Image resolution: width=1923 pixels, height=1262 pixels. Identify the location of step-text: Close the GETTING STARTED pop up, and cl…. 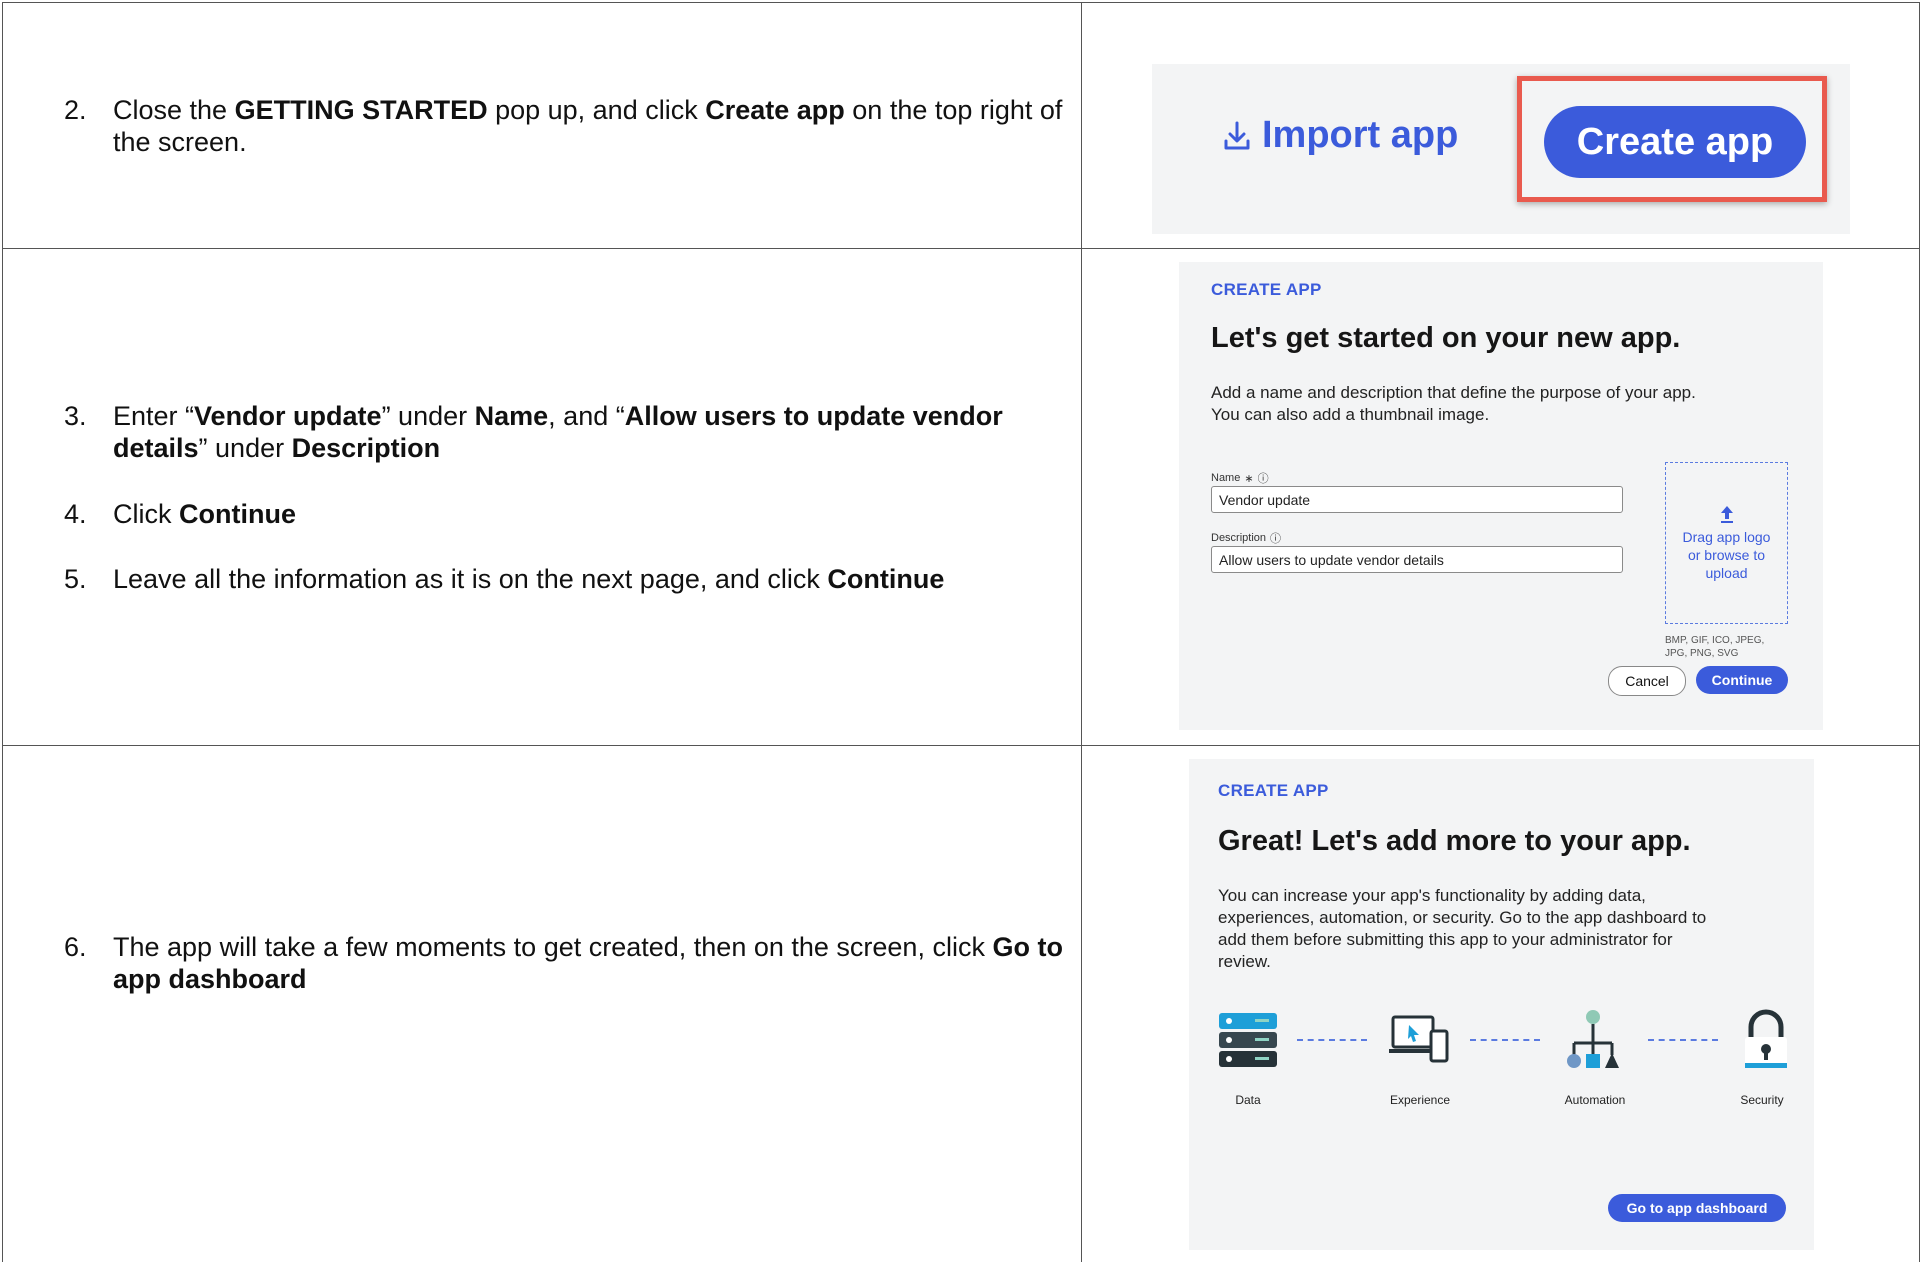
(588, 126).